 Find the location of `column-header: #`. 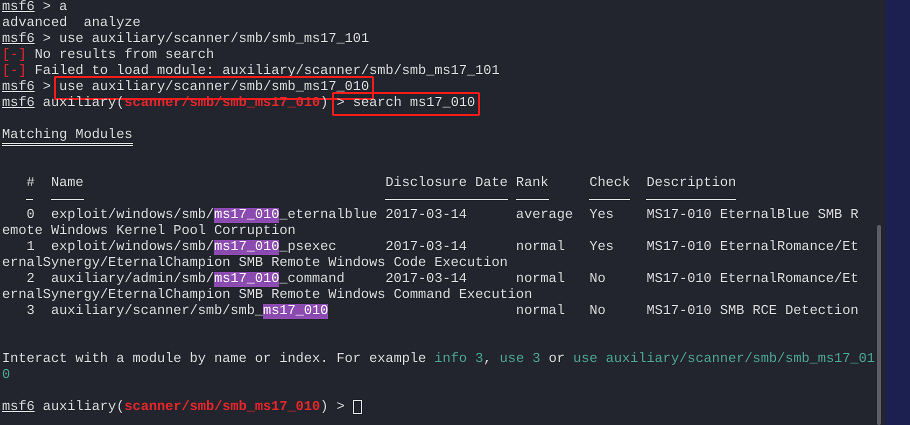

column-header: # is located at coordinates (30, 184).